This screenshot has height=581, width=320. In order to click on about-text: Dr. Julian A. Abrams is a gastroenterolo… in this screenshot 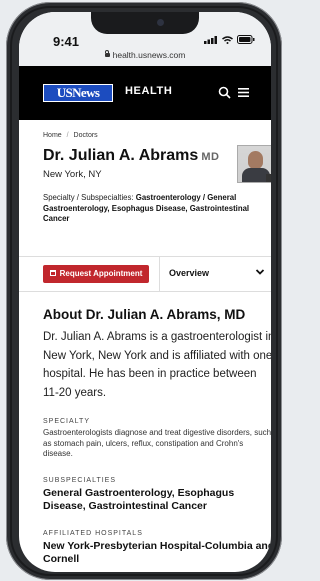, I will do `click(157, 365)`.